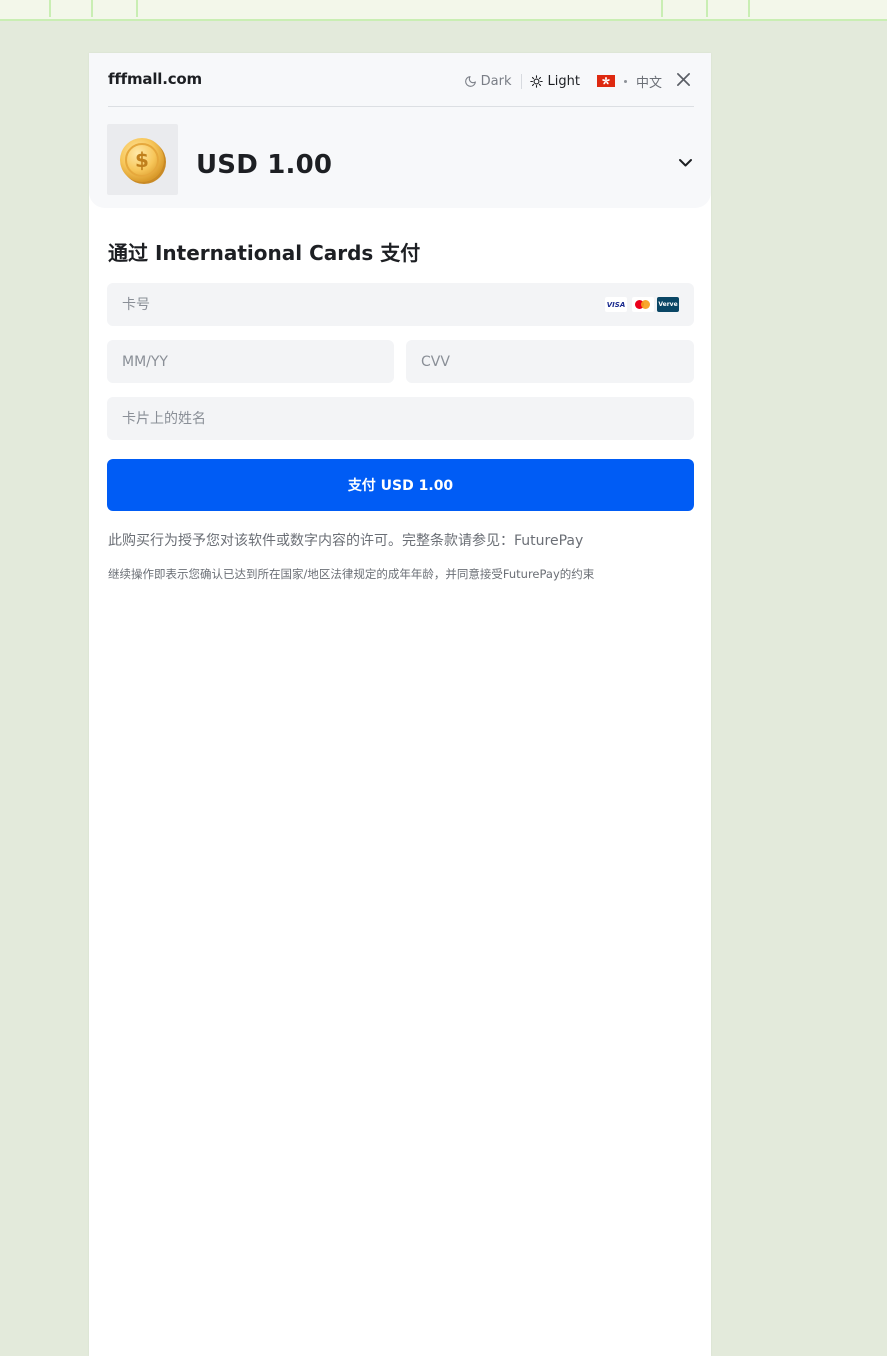  What do you see at coordinates (155, 79) in the screenshot?
I see `merchant-name: fffmall.com` at bounding box center [155, 79].